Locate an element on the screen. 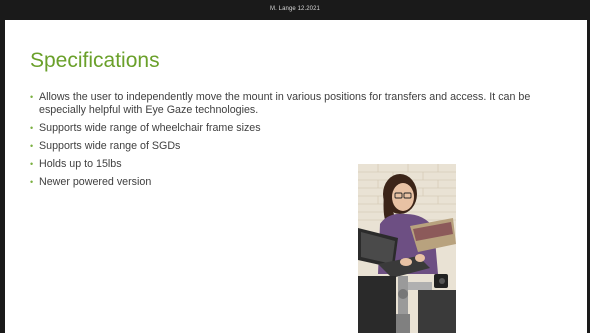 Image resolution: width=590 pixels, height=333 pixels. footer-text: M. Lange 12.2021 is located at coordinates (295, 9).